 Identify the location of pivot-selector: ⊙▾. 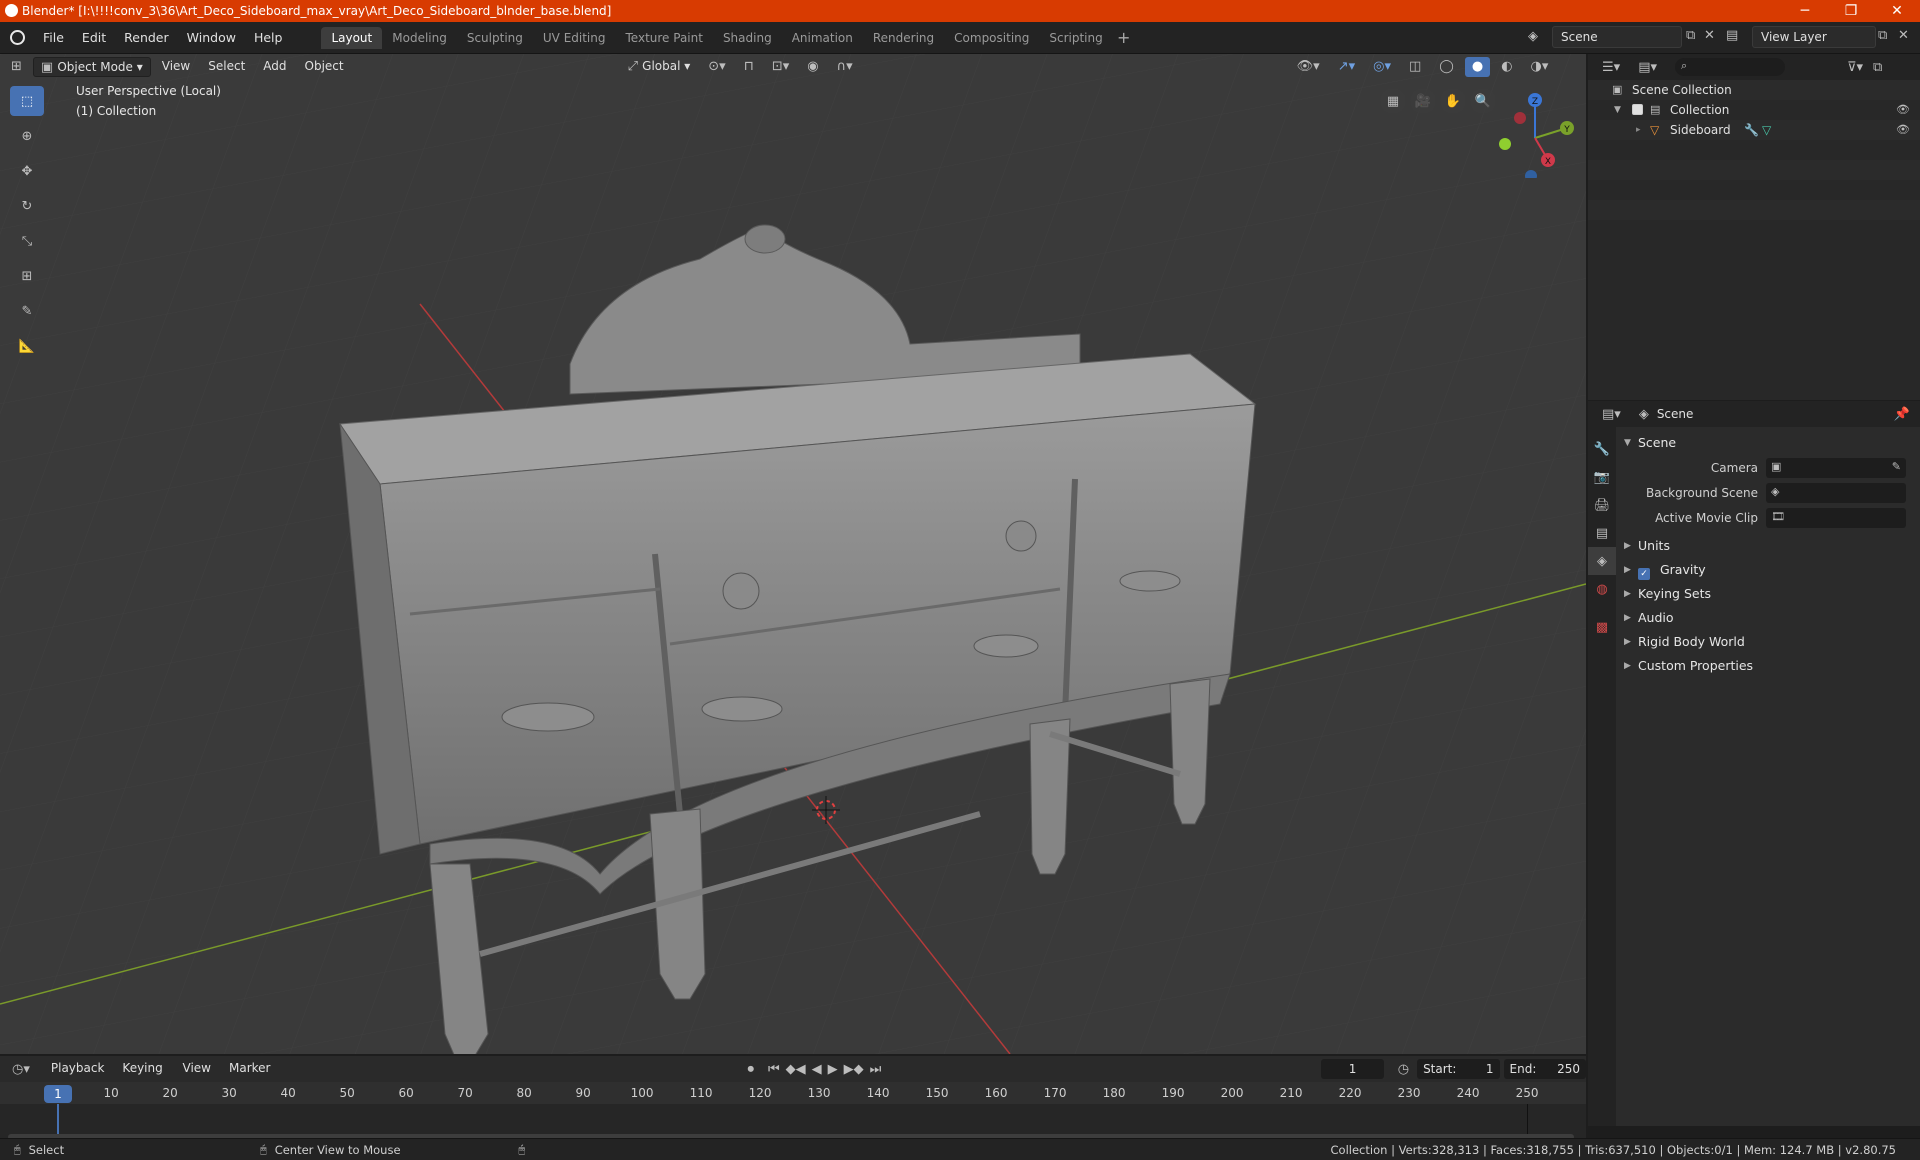
(716, 67).